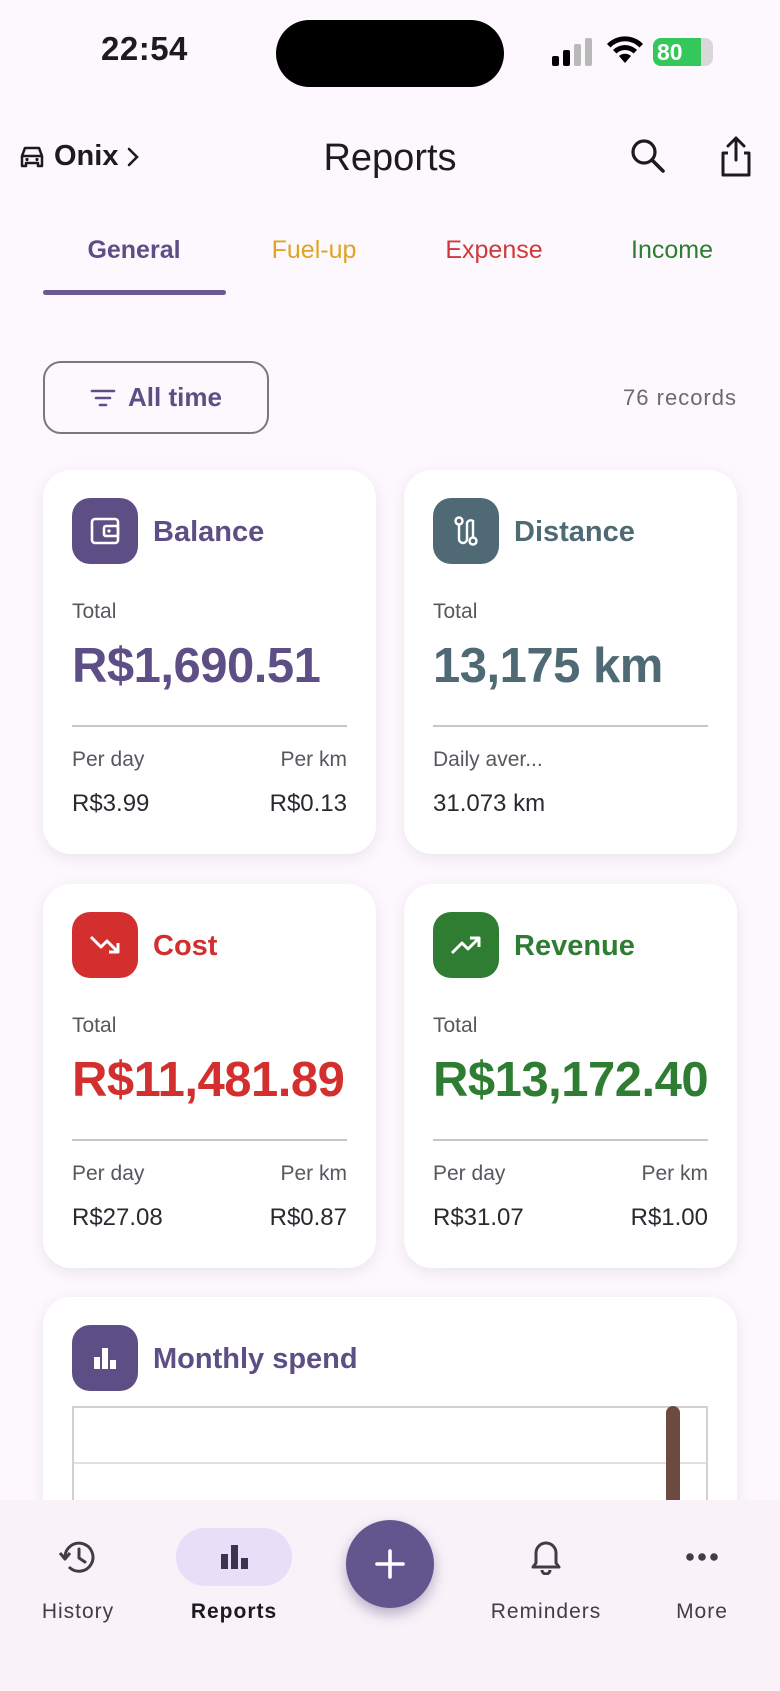 The width and height of the screenshot is (780, 1691). Describe the element at coordinates (625, 49) in the screenshot. I see `wifi-icon` at that location.